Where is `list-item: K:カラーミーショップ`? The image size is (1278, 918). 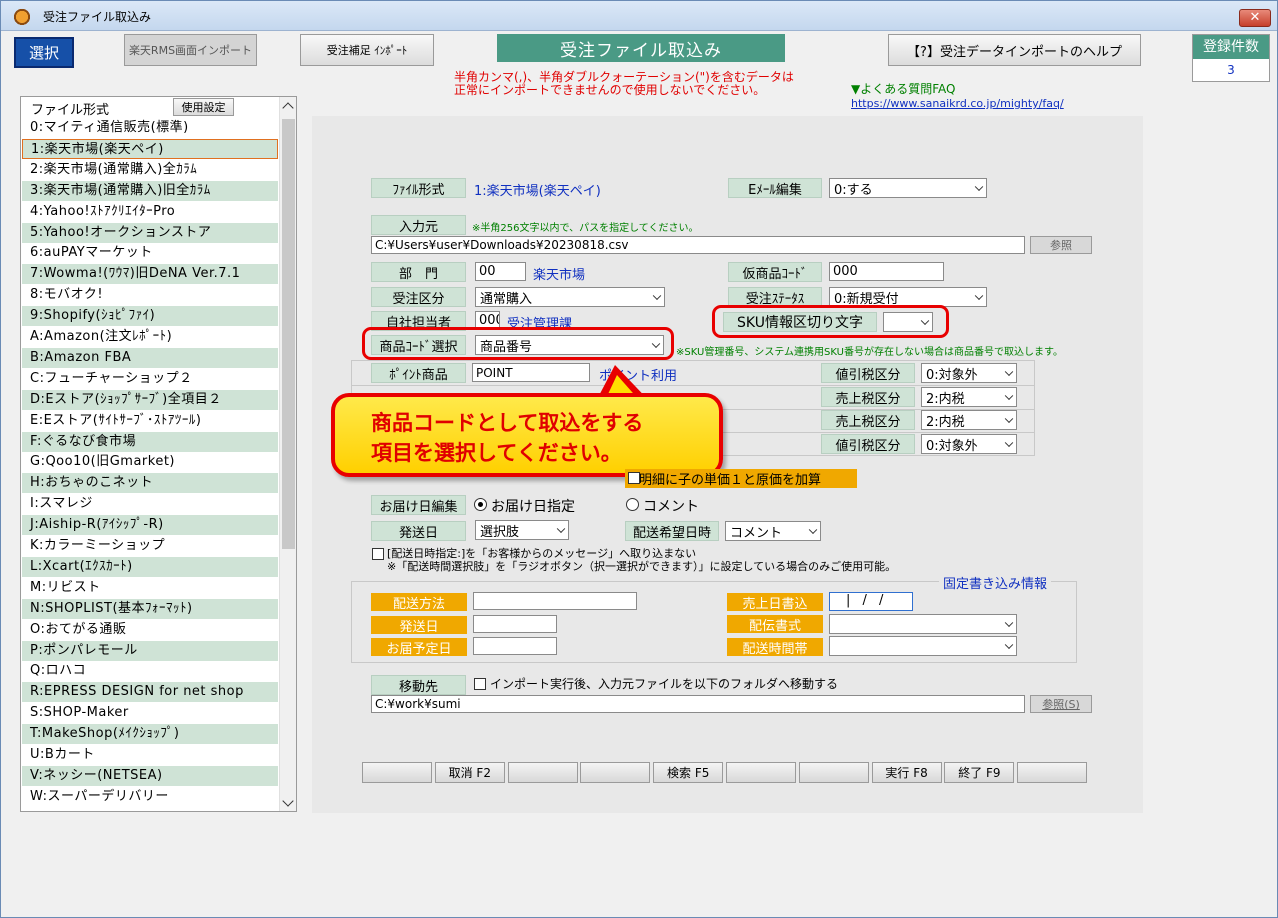 list-item: K:カラーミーショップ is located at coordinates (150, 546).